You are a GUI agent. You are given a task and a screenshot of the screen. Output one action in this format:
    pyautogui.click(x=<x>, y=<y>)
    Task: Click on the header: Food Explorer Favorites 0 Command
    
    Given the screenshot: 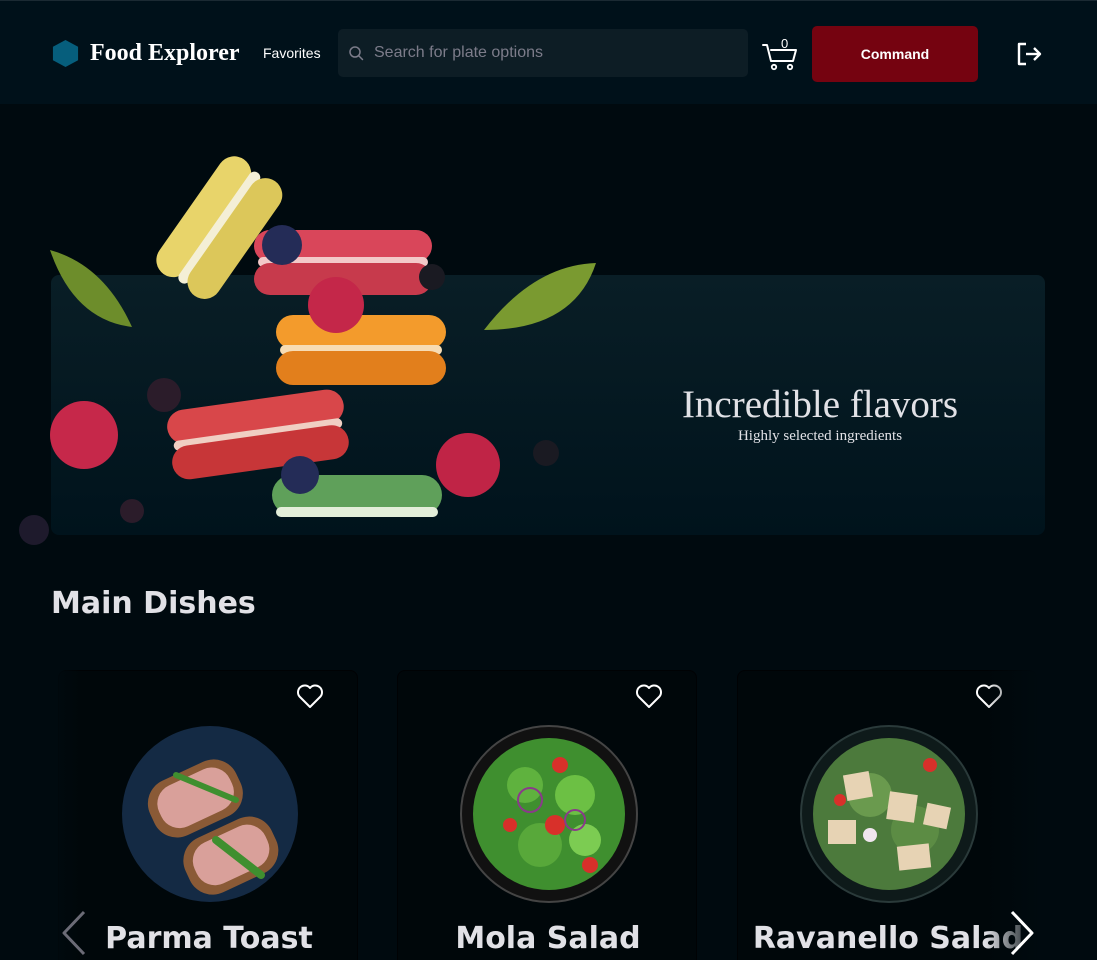 What is the action you would take?
    pyautogui.click(x=548, y=52)
    